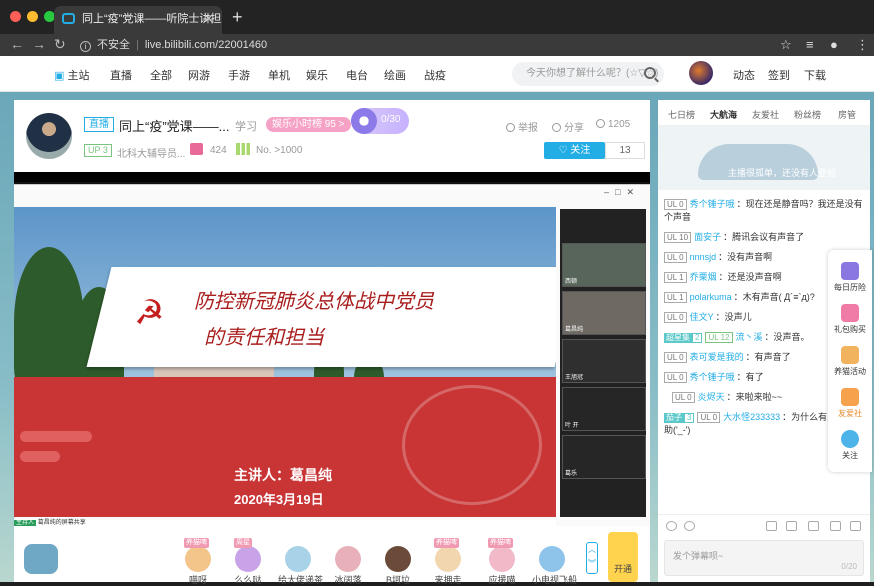  Describe the element at coordinates (68, 18) in the screenshot. I see `bilibili-tv-icon` at that location.